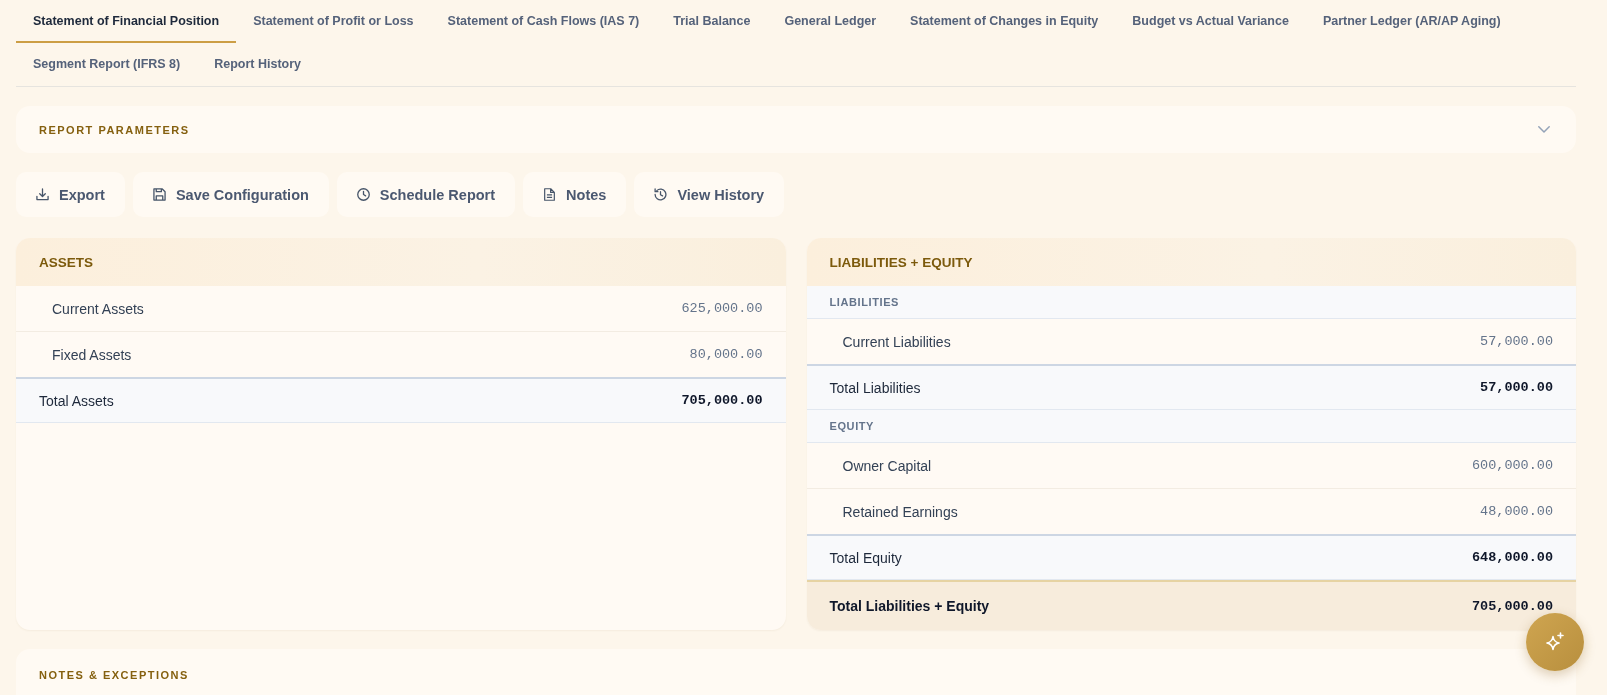  Describe the element at coordinates (230, 194) in the screenshot. I see `save-configuration-button: Save Configuration` at that location.